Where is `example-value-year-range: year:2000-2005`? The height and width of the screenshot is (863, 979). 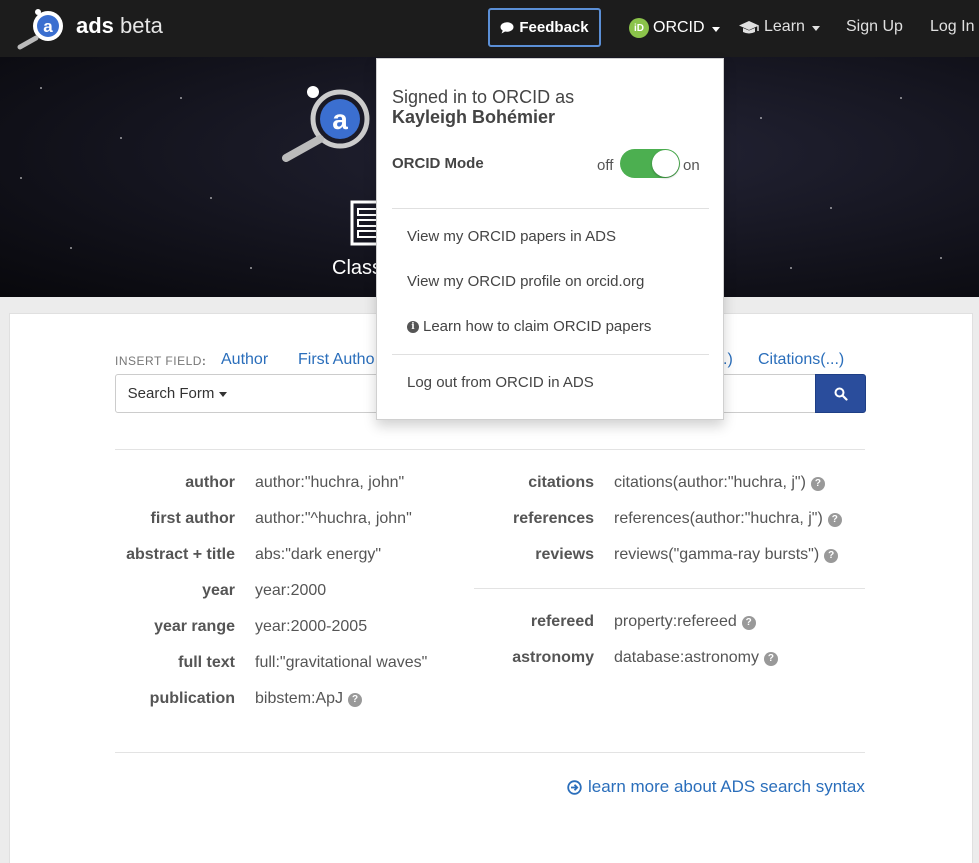
example-value-year-range: year:2000-2005 is located at coordinates (311, 627).